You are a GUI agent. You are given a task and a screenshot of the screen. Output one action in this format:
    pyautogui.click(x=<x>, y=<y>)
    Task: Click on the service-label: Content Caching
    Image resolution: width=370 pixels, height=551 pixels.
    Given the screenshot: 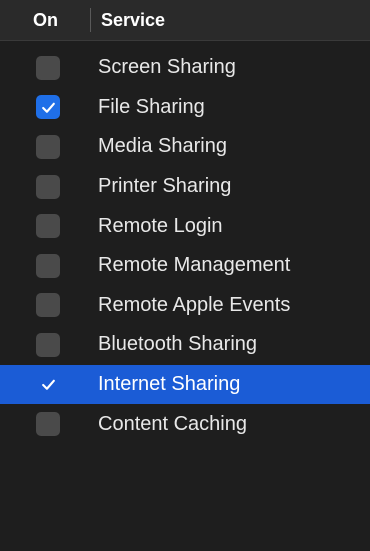 What is the action you would take?
    pyautogui.click(x=172, y=423)
    